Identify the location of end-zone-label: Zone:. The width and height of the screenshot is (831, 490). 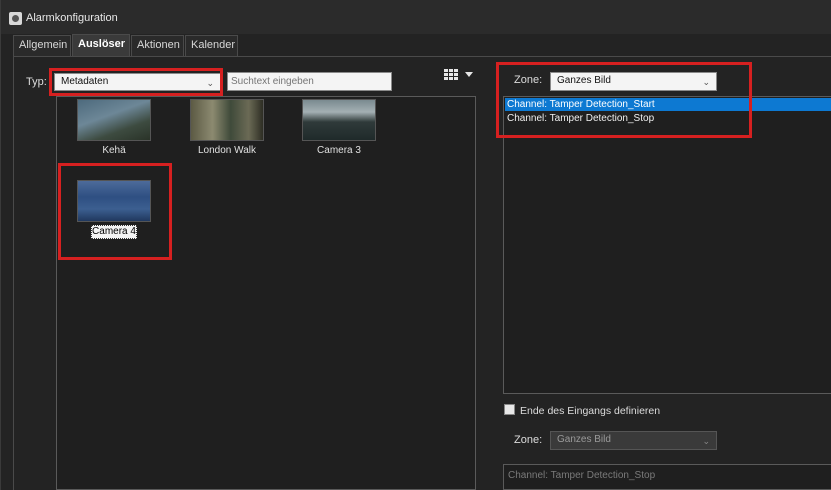
(528, 440).